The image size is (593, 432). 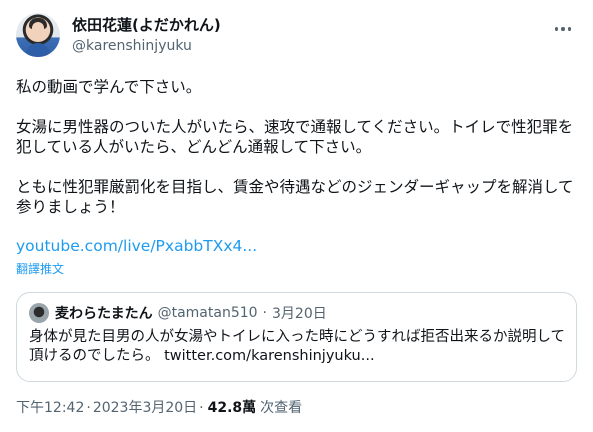 I want to click on tweet-text-line-1: 私の動画で学んで下さい。, so click(x=109, y=87).